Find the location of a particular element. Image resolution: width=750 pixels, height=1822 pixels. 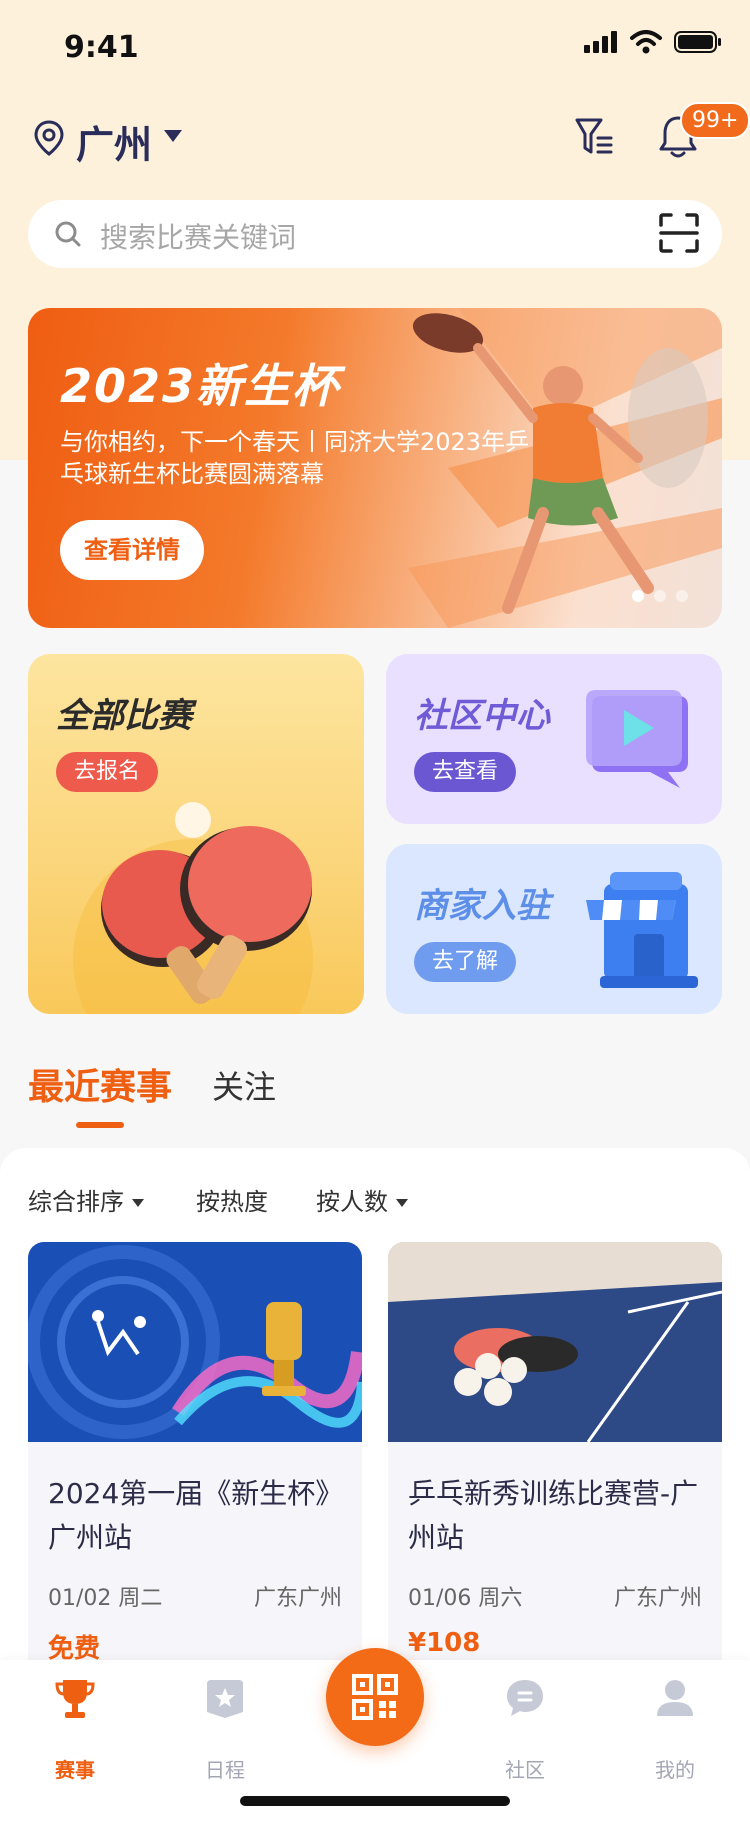

tab-schedule-label: 日程 is located at coordinates (225, 1770).